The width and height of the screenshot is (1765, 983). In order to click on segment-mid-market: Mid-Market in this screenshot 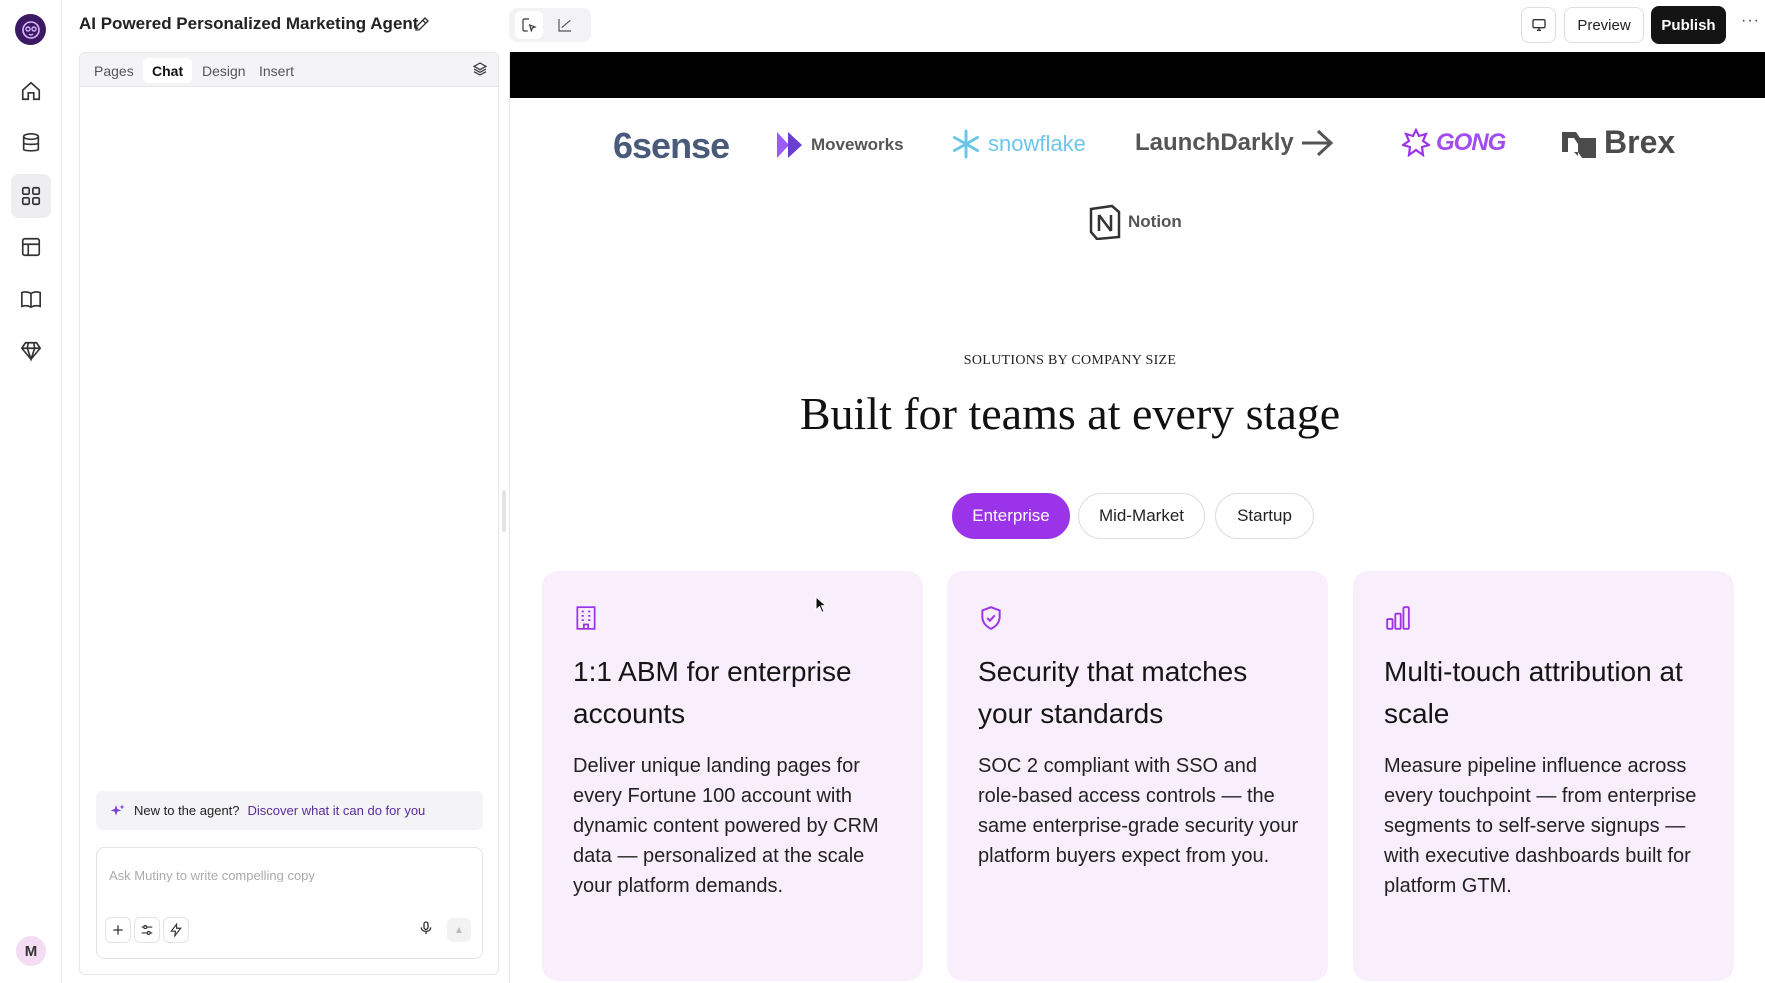, I will do `click(1141, 516)`.